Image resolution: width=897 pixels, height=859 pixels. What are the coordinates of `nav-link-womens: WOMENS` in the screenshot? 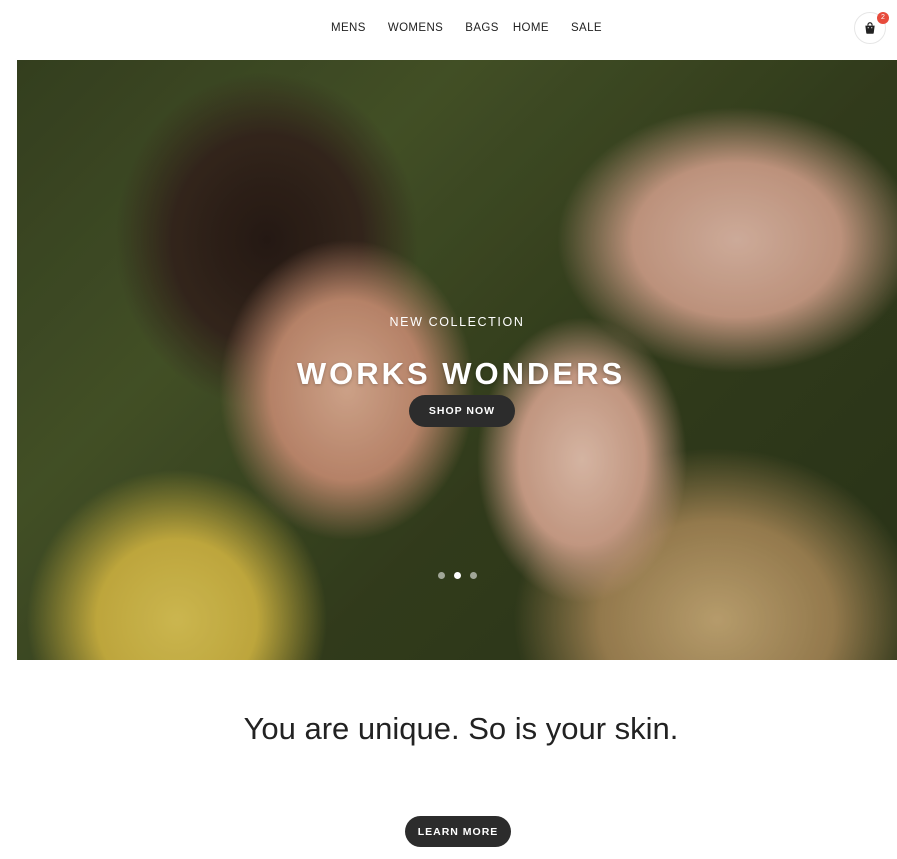 It's located at (415, 28).